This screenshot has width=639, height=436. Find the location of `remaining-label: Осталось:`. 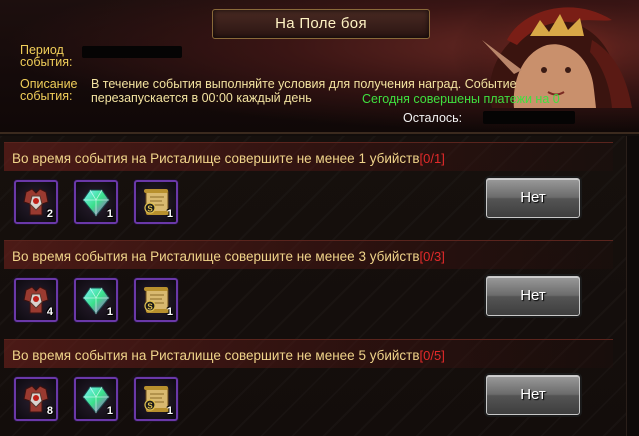

remaining-label: Осталось: is located at coordinates (433, 118).